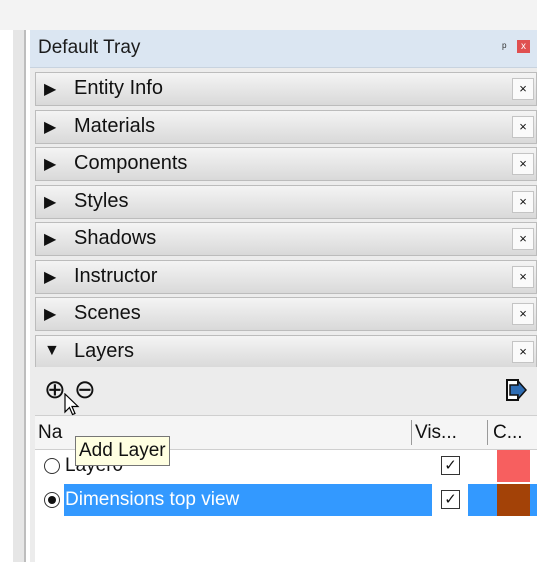  What do you see at coordinates (152, 500) in the screenshot?
I see `layer-name: Dimensions top view` at bounding box center [152, 500].